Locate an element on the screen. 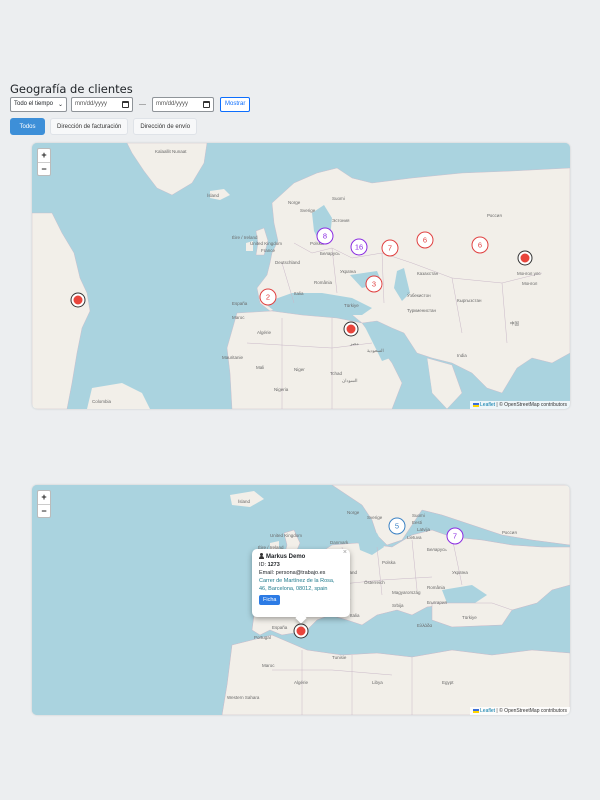 Image resolution: width=600 pixels, height=800 pixels. map-label: Ελλάδα is located at coordinates (425, 625).